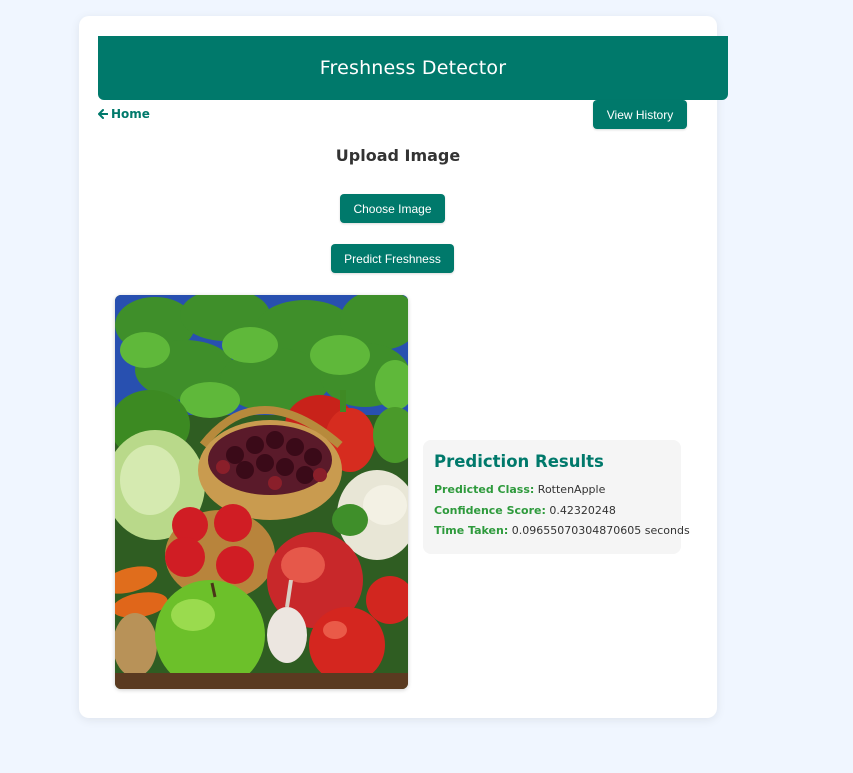  What do you see at coordinates (519, 461) in the screenshot?
I see `results-title: Prediction Results` at bounding box center [519, 461].